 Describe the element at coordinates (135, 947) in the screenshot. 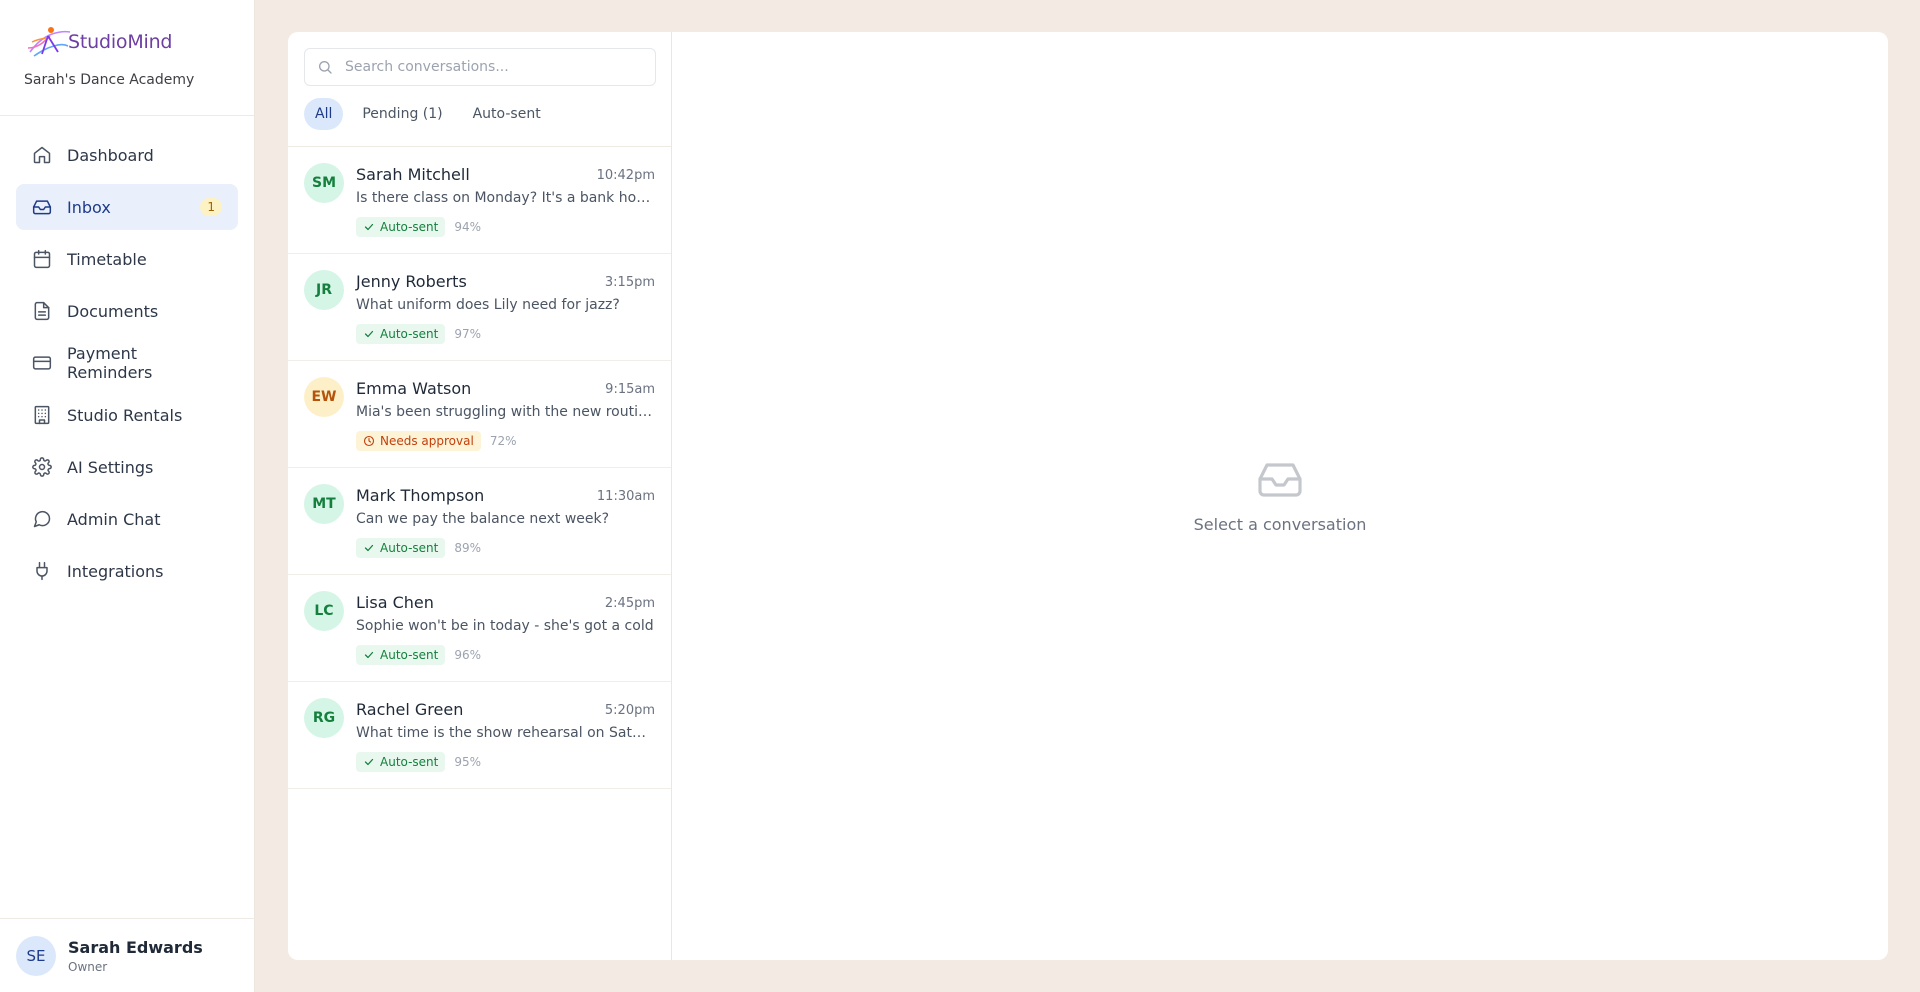

I see `user-name: Sarah Edwards` at that location.